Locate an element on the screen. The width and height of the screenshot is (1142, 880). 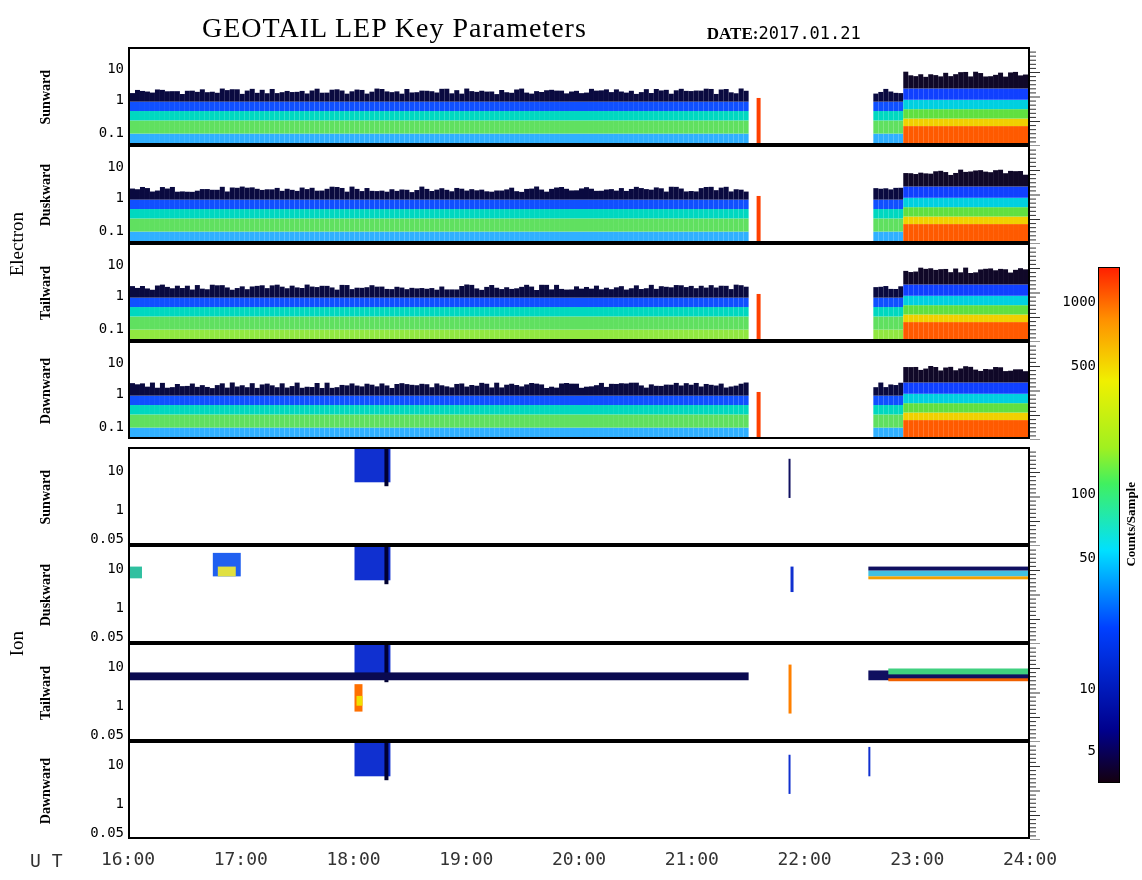
date-label: DATE:2017.01.21 is located at coordinates (783, 33).